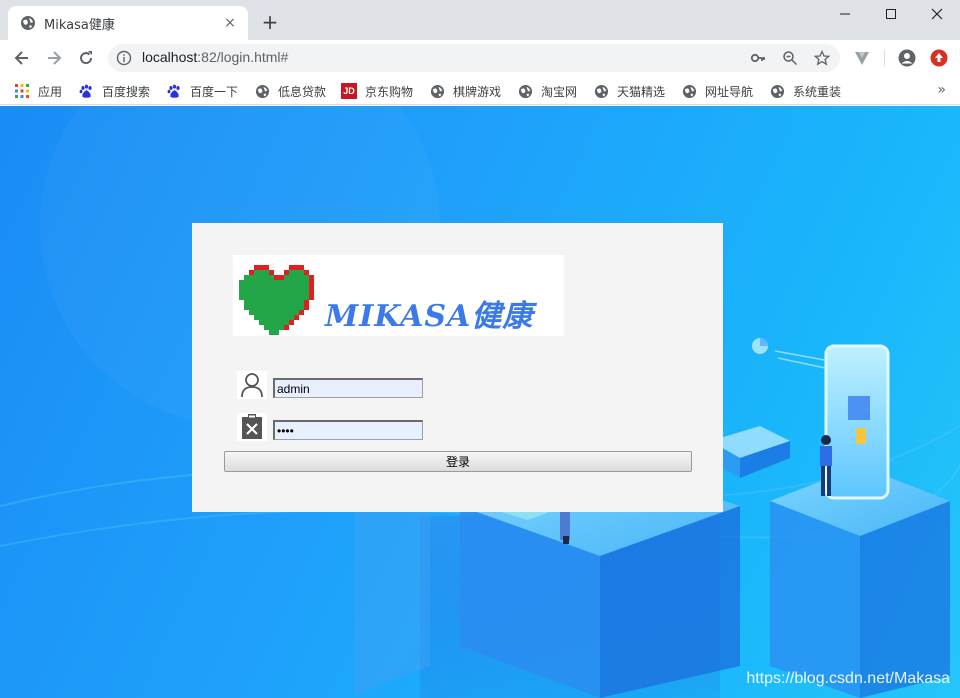 This screenshot has height=698, width=960. I want to click on zoom-icon, so click(790, 58).